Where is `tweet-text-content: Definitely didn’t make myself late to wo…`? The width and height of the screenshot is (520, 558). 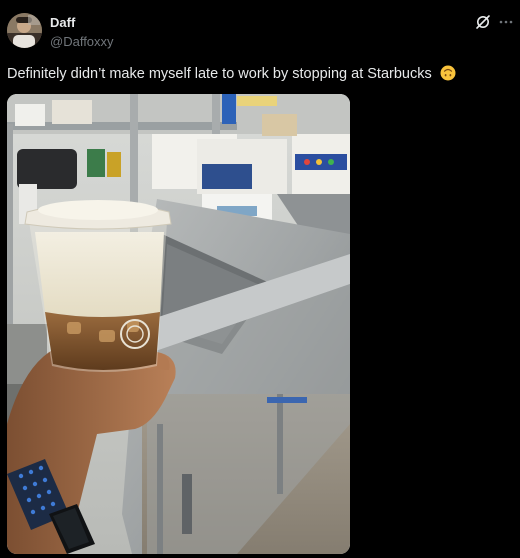 tweet-text-content: Definitely didn’t make myself late to wo… is located at coordinates (219, 74).